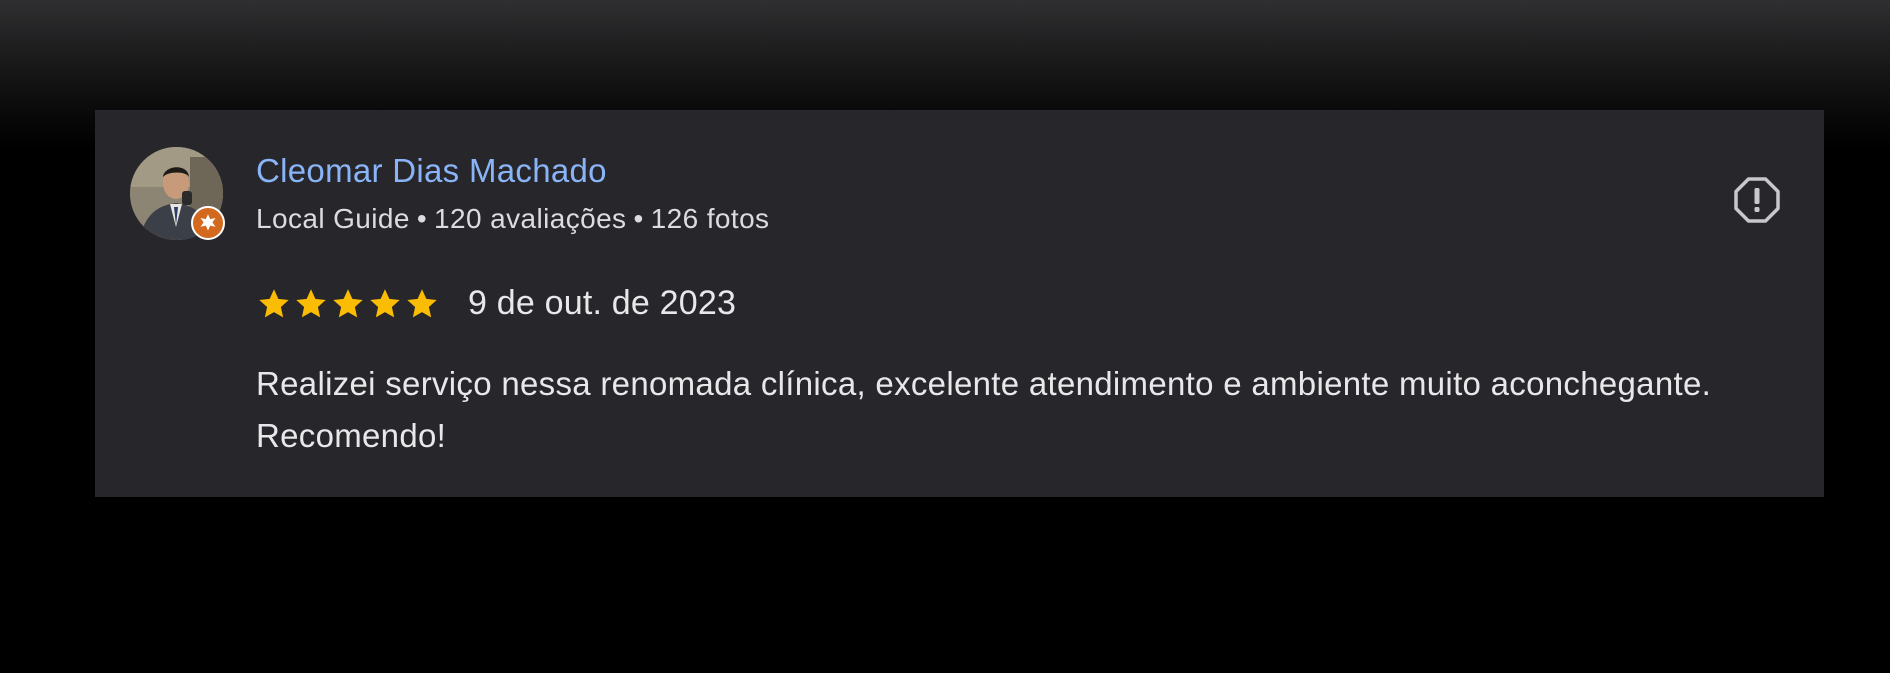  I want to click on local-guide-star-icon, so click(208, 222).